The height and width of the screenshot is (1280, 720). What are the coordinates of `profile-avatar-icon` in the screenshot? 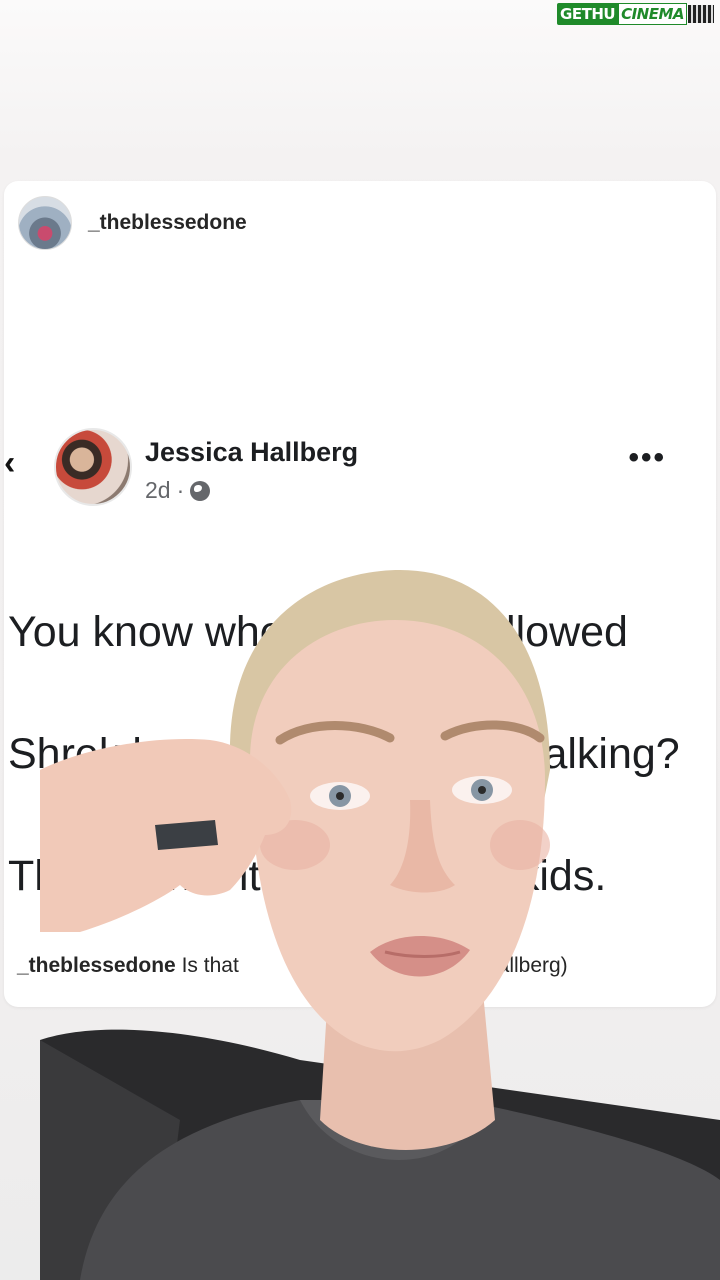 It's located at (45, 223).